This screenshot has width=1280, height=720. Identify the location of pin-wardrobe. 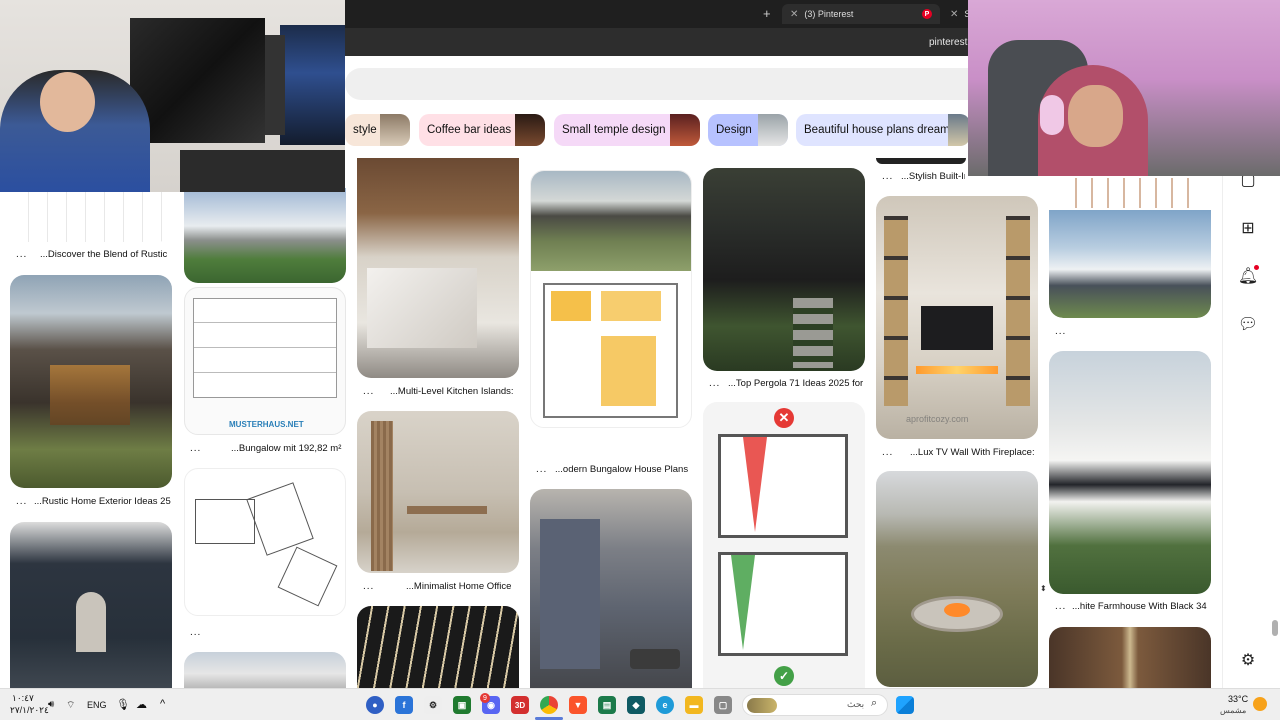
(611, 588).